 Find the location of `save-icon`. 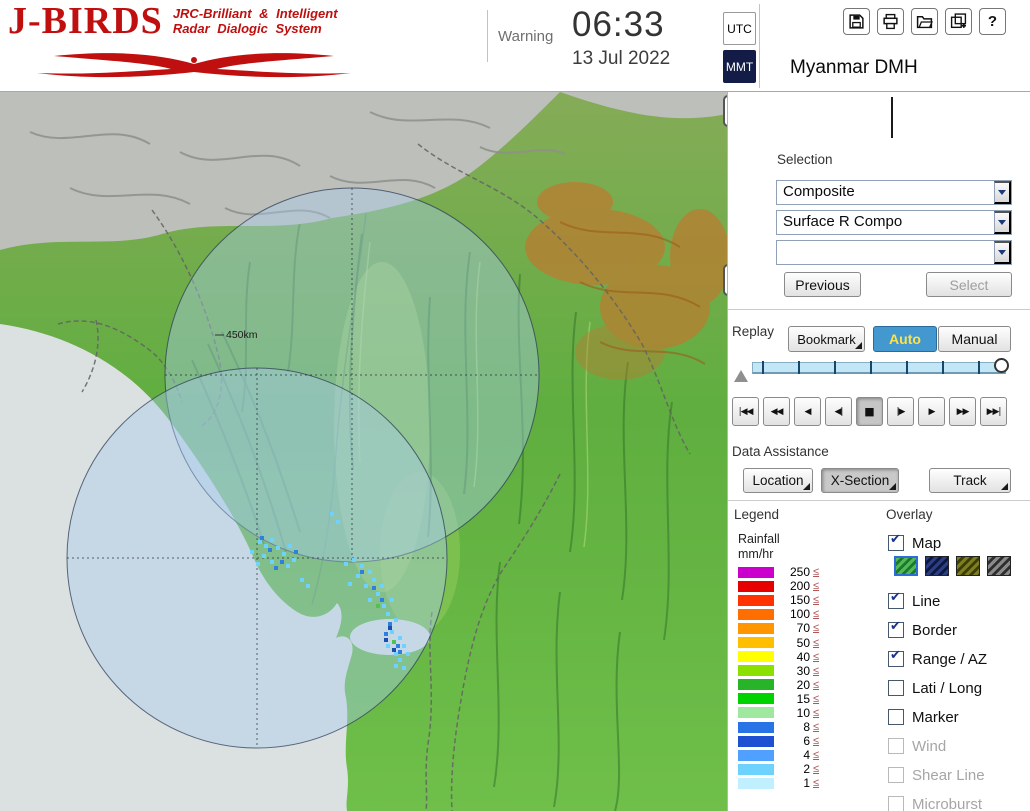

save-icon is located at coordinates (856, 21).